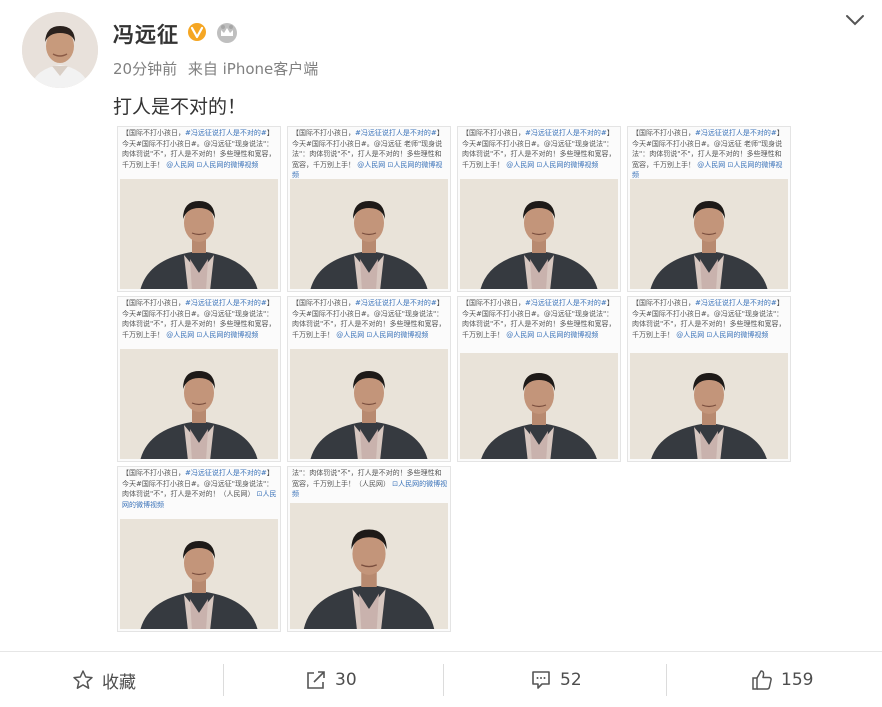  I want to click on post-meta: 20分钟前 来自 iPhone客户端, so click(218, 68).